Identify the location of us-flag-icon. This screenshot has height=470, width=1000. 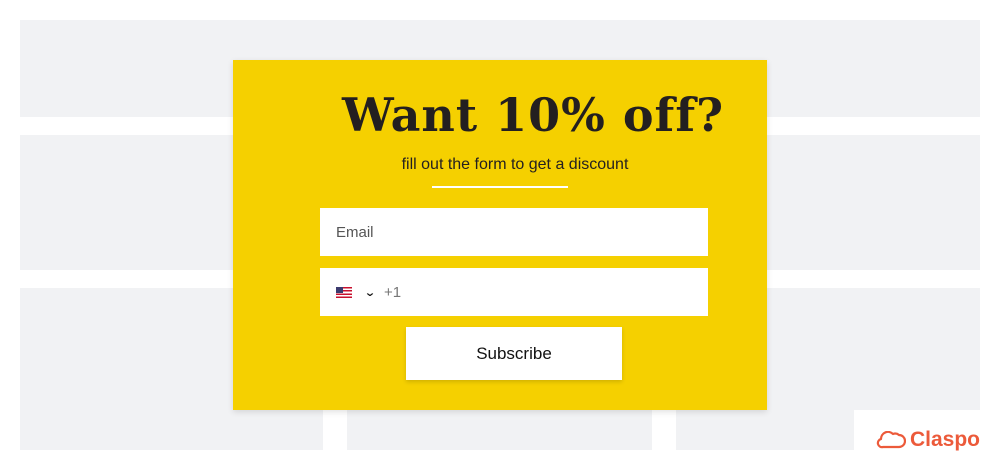
(344, 292).